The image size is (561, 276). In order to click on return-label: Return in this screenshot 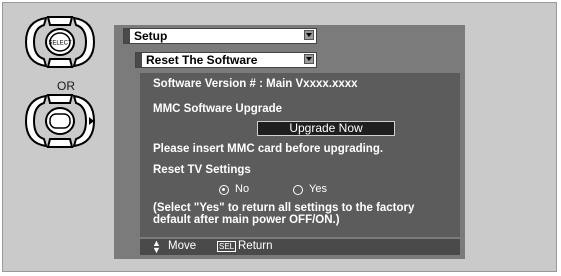, I will do `click(255, 246)`.